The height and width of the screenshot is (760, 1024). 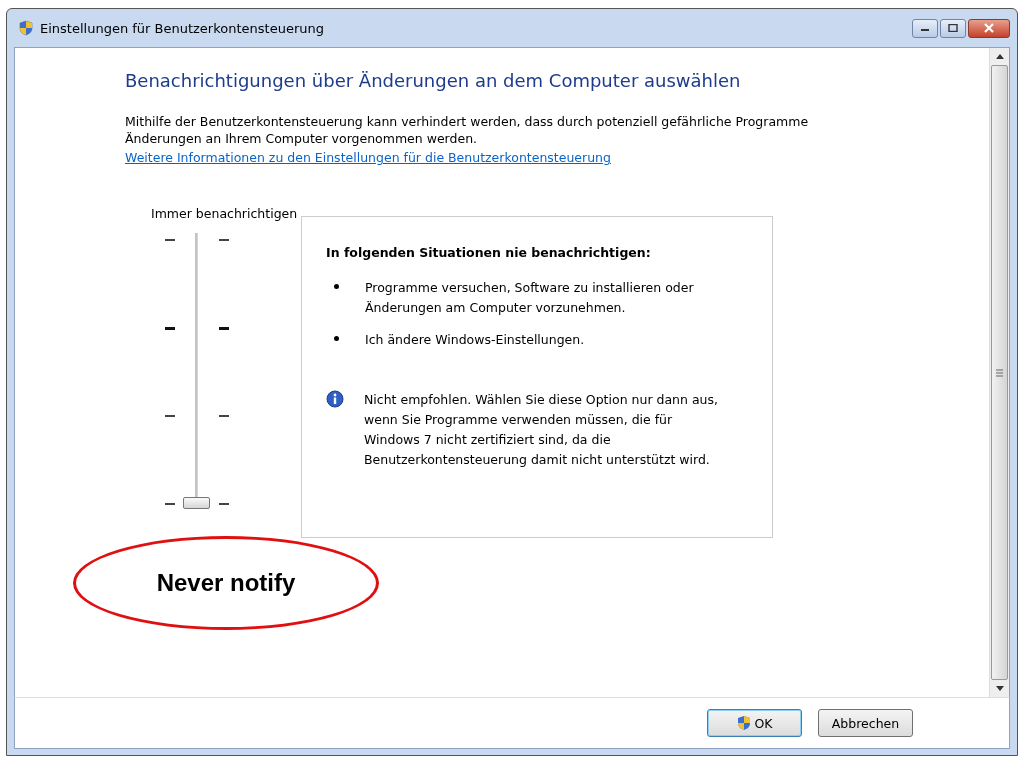 What do you see at coordinates (541, 430) in the screenshot?
I see `warning-note: Nicht empfohlen. Wählen Sie diese Option nur dann aus, wenn Sie Programme verwenden müssen, die für Windows 7 nicht zertifiziert sind, da die Benutzerkontensteuerung damit nicht unterstützt wird.` at bounding box center [541, 430].